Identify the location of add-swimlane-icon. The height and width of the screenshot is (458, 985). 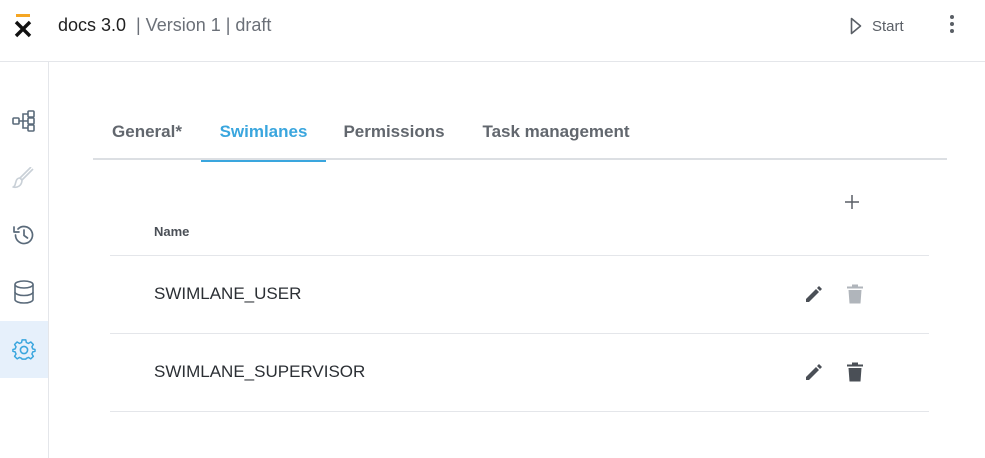
(852, 202).